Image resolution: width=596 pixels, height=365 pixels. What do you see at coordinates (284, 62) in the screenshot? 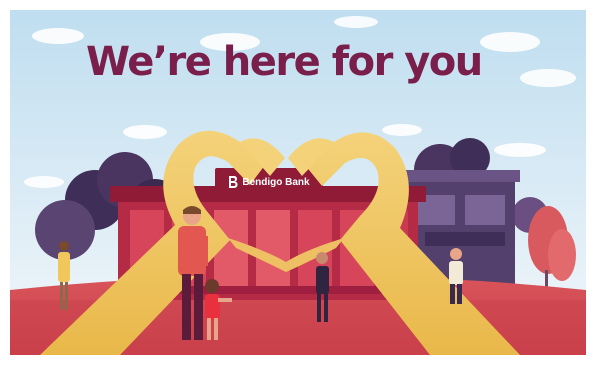
I see `headline: We’re here for you` at bounding box center [284, 62].